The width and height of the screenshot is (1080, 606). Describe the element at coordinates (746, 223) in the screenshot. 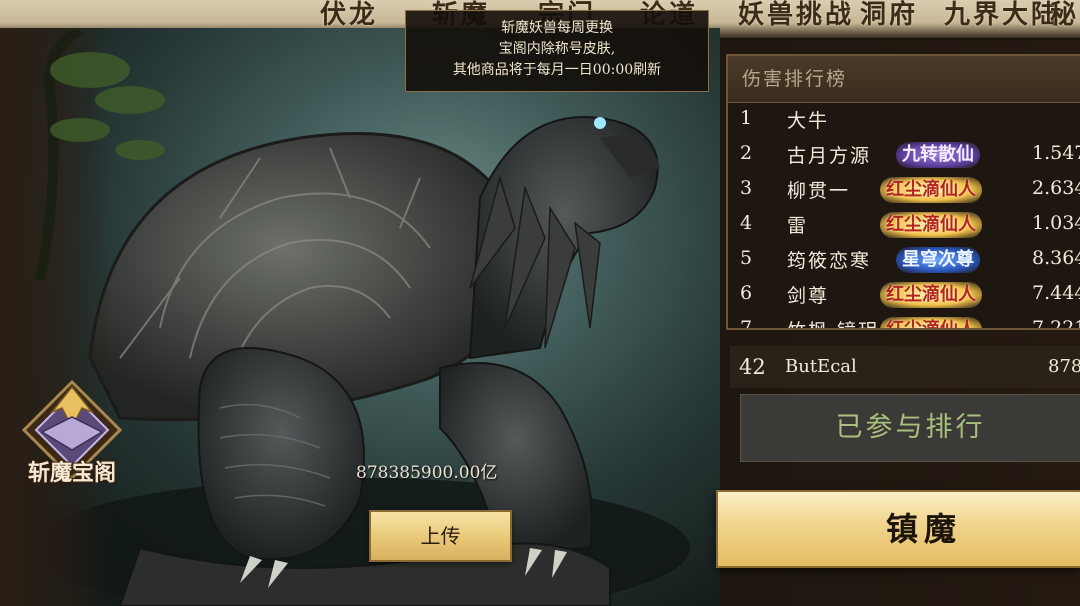

I see `rank-number: 4` at that location.